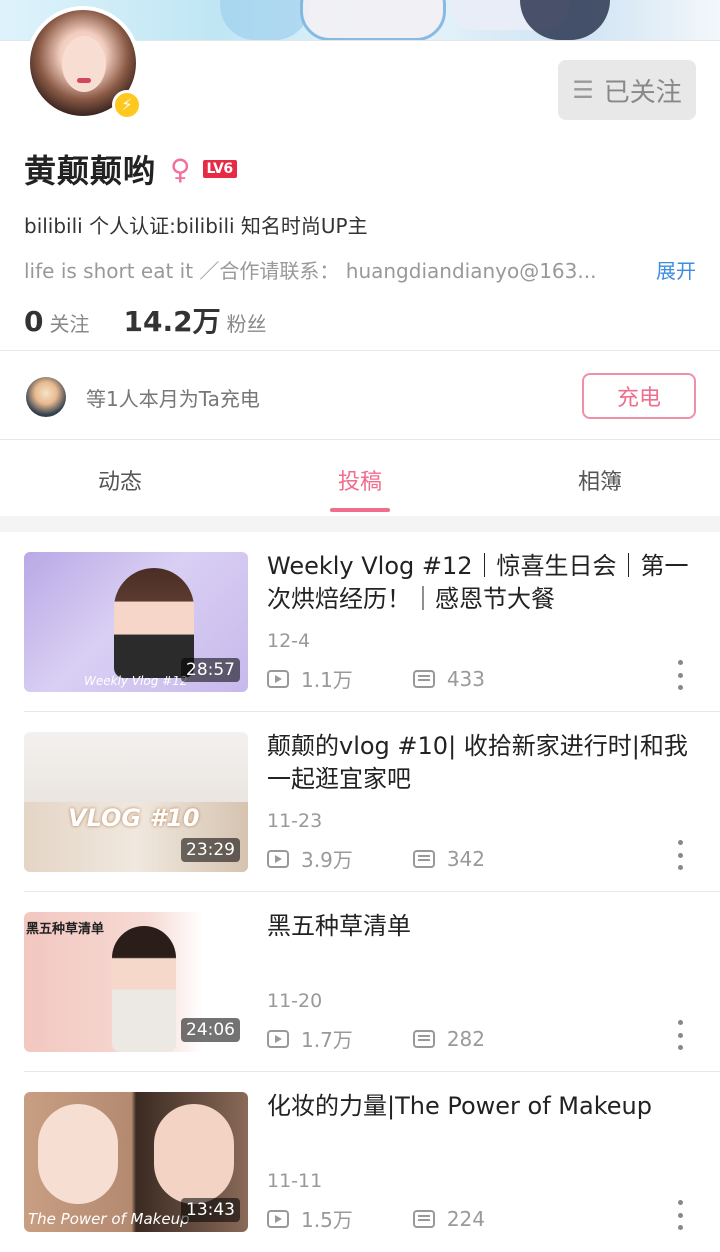 The width and height of the screenshot is (720, 1252). Describe the element at coordinates (210, 670) in the screenshot. I see `video-duration: 28:57` at that location.